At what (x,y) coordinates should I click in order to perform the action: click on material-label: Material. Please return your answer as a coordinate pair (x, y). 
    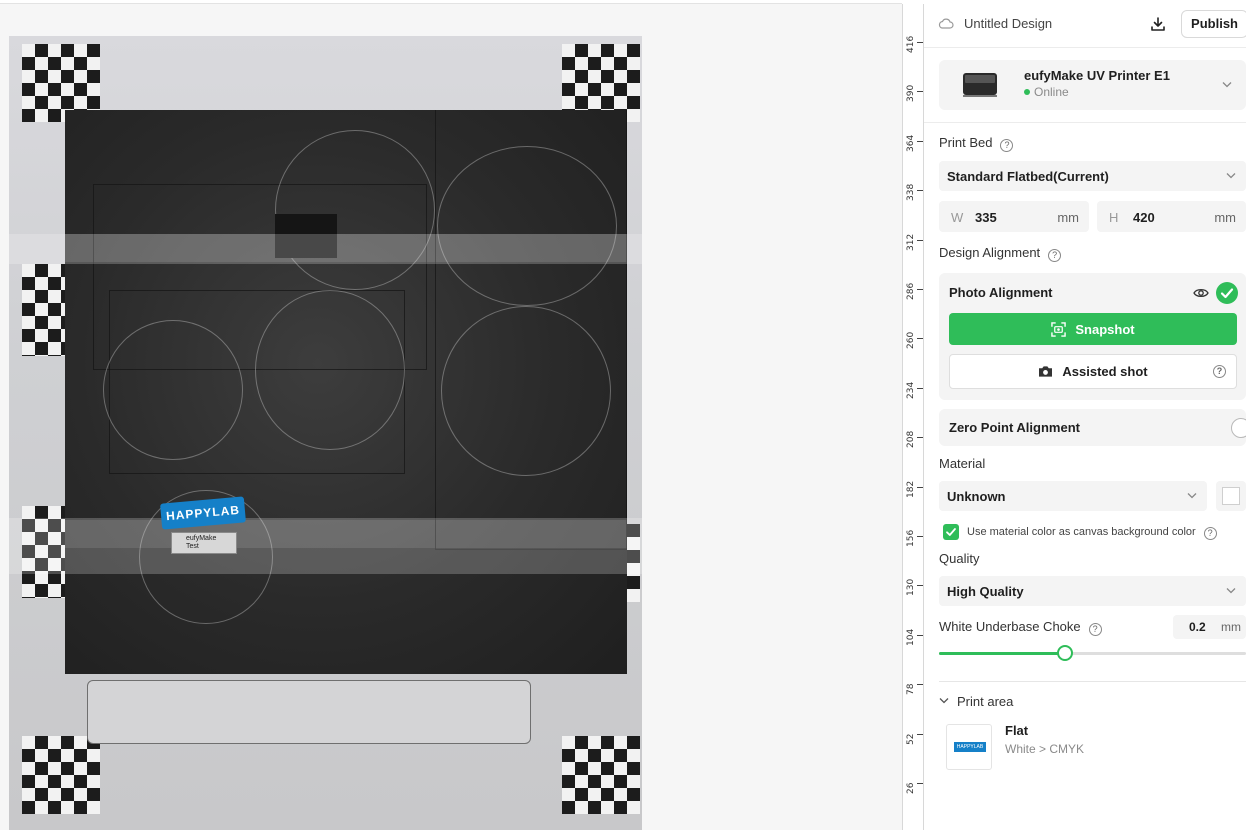
    Looking at the image, I should click on (962, 463).